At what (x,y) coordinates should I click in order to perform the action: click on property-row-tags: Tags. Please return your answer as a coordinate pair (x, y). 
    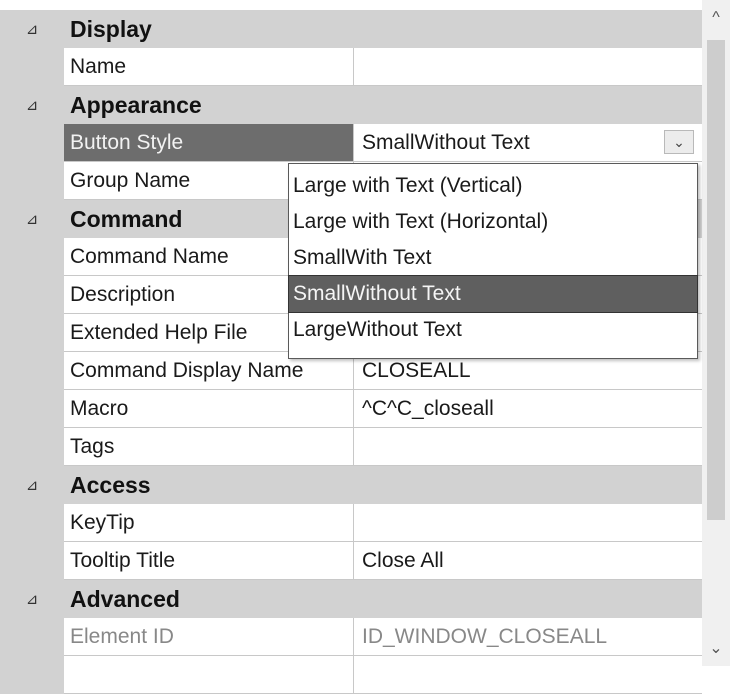
    Looking at the image, I should click on (351, 447).